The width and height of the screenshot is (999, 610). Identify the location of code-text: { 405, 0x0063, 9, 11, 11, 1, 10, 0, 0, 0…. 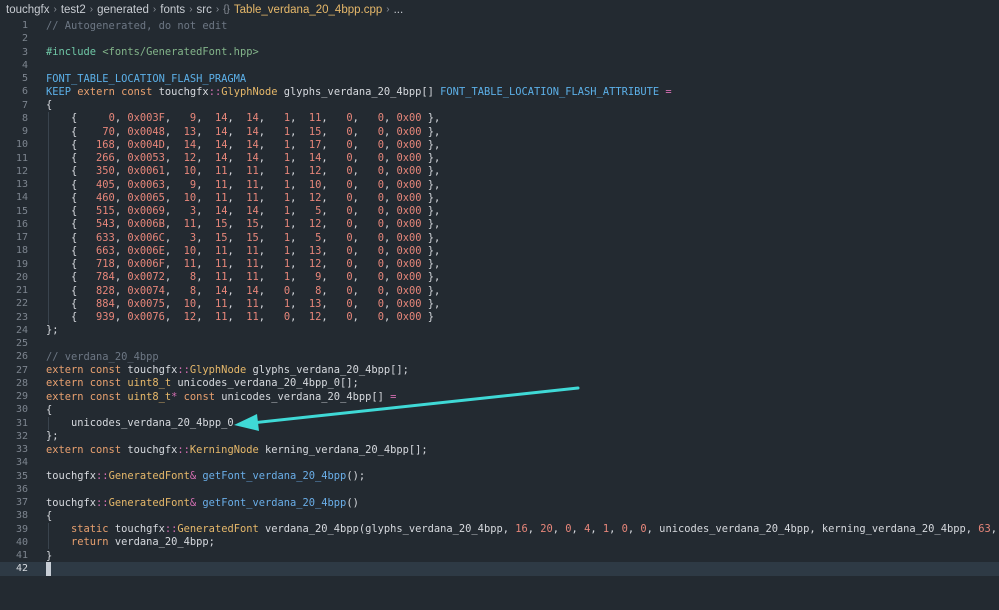
(243, 185).